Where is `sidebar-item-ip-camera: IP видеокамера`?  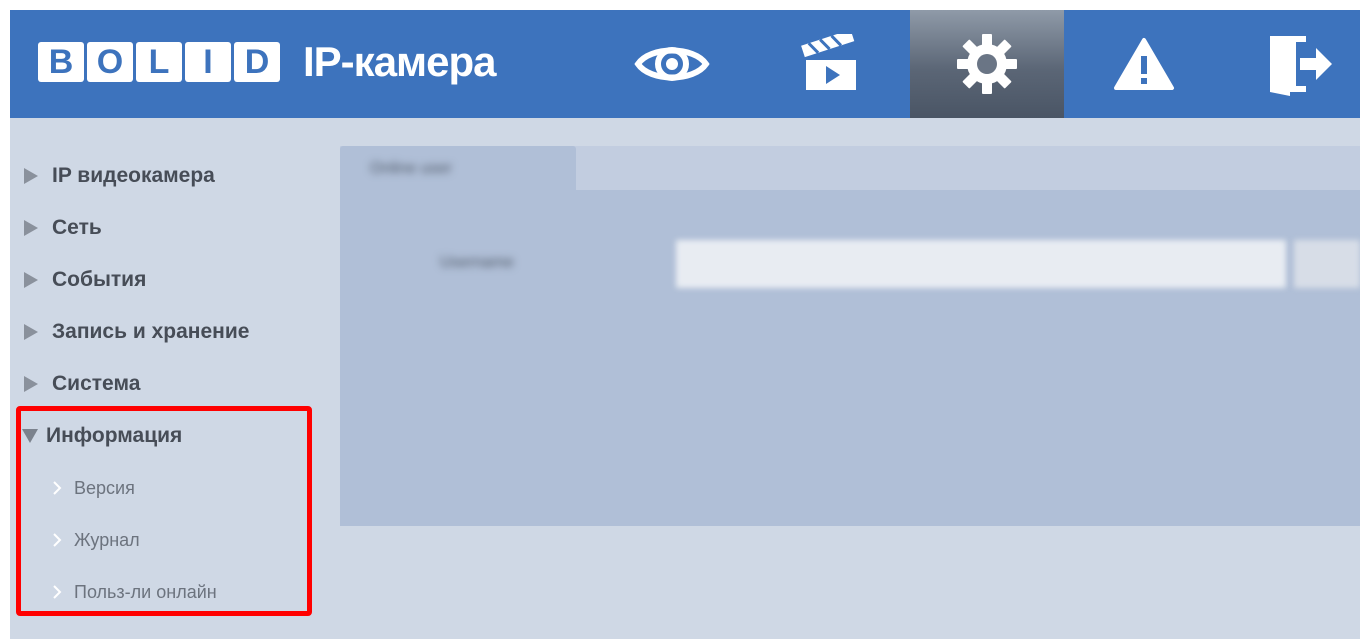
sidebar-item-ip-camera: IP видеокамера is located at coordinates (178, 176).